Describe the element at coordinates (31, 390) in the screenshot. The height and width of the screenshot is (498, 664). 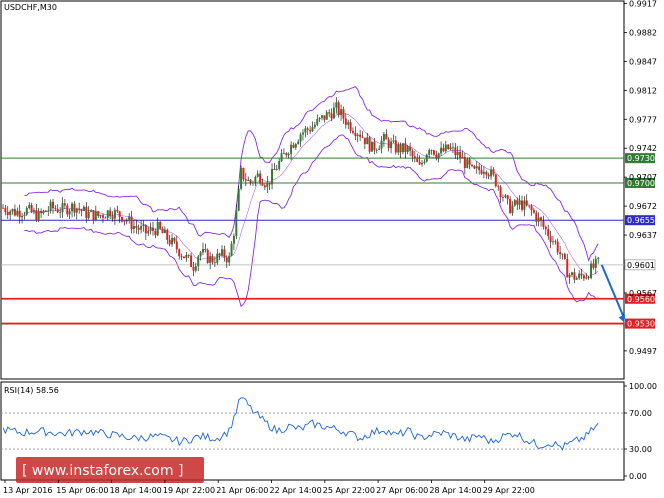
I see `rsi-panel-title: RSI(14) 58.56` at that location.